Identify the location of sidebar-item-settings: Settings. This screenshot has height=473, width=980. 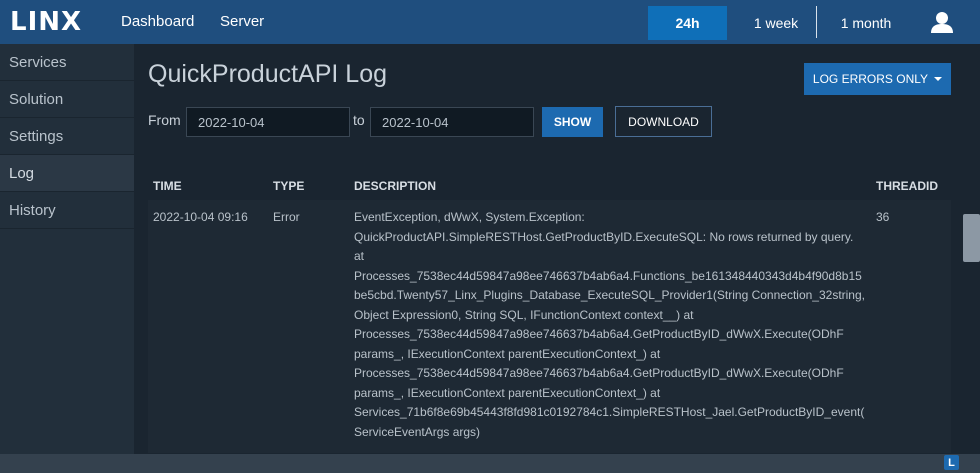
(67, 136).